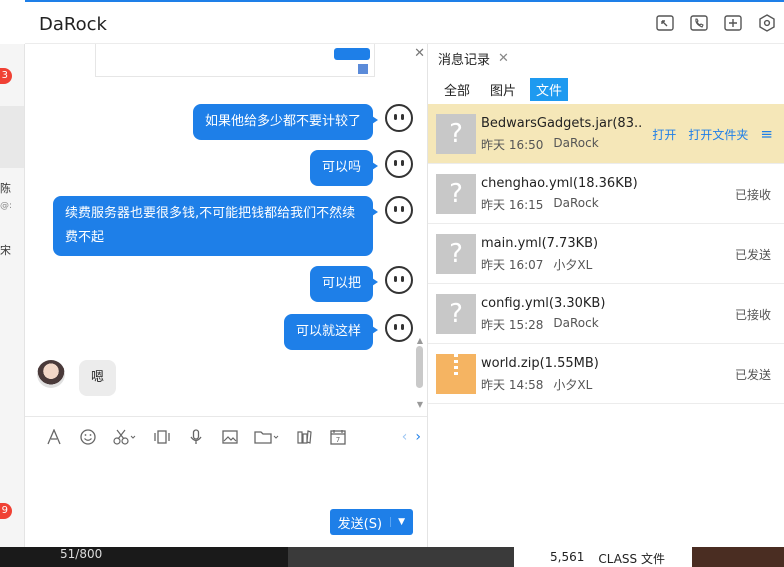 This screenshot has width=784, height=567. I want to click on image-icon, so click(230, 437).